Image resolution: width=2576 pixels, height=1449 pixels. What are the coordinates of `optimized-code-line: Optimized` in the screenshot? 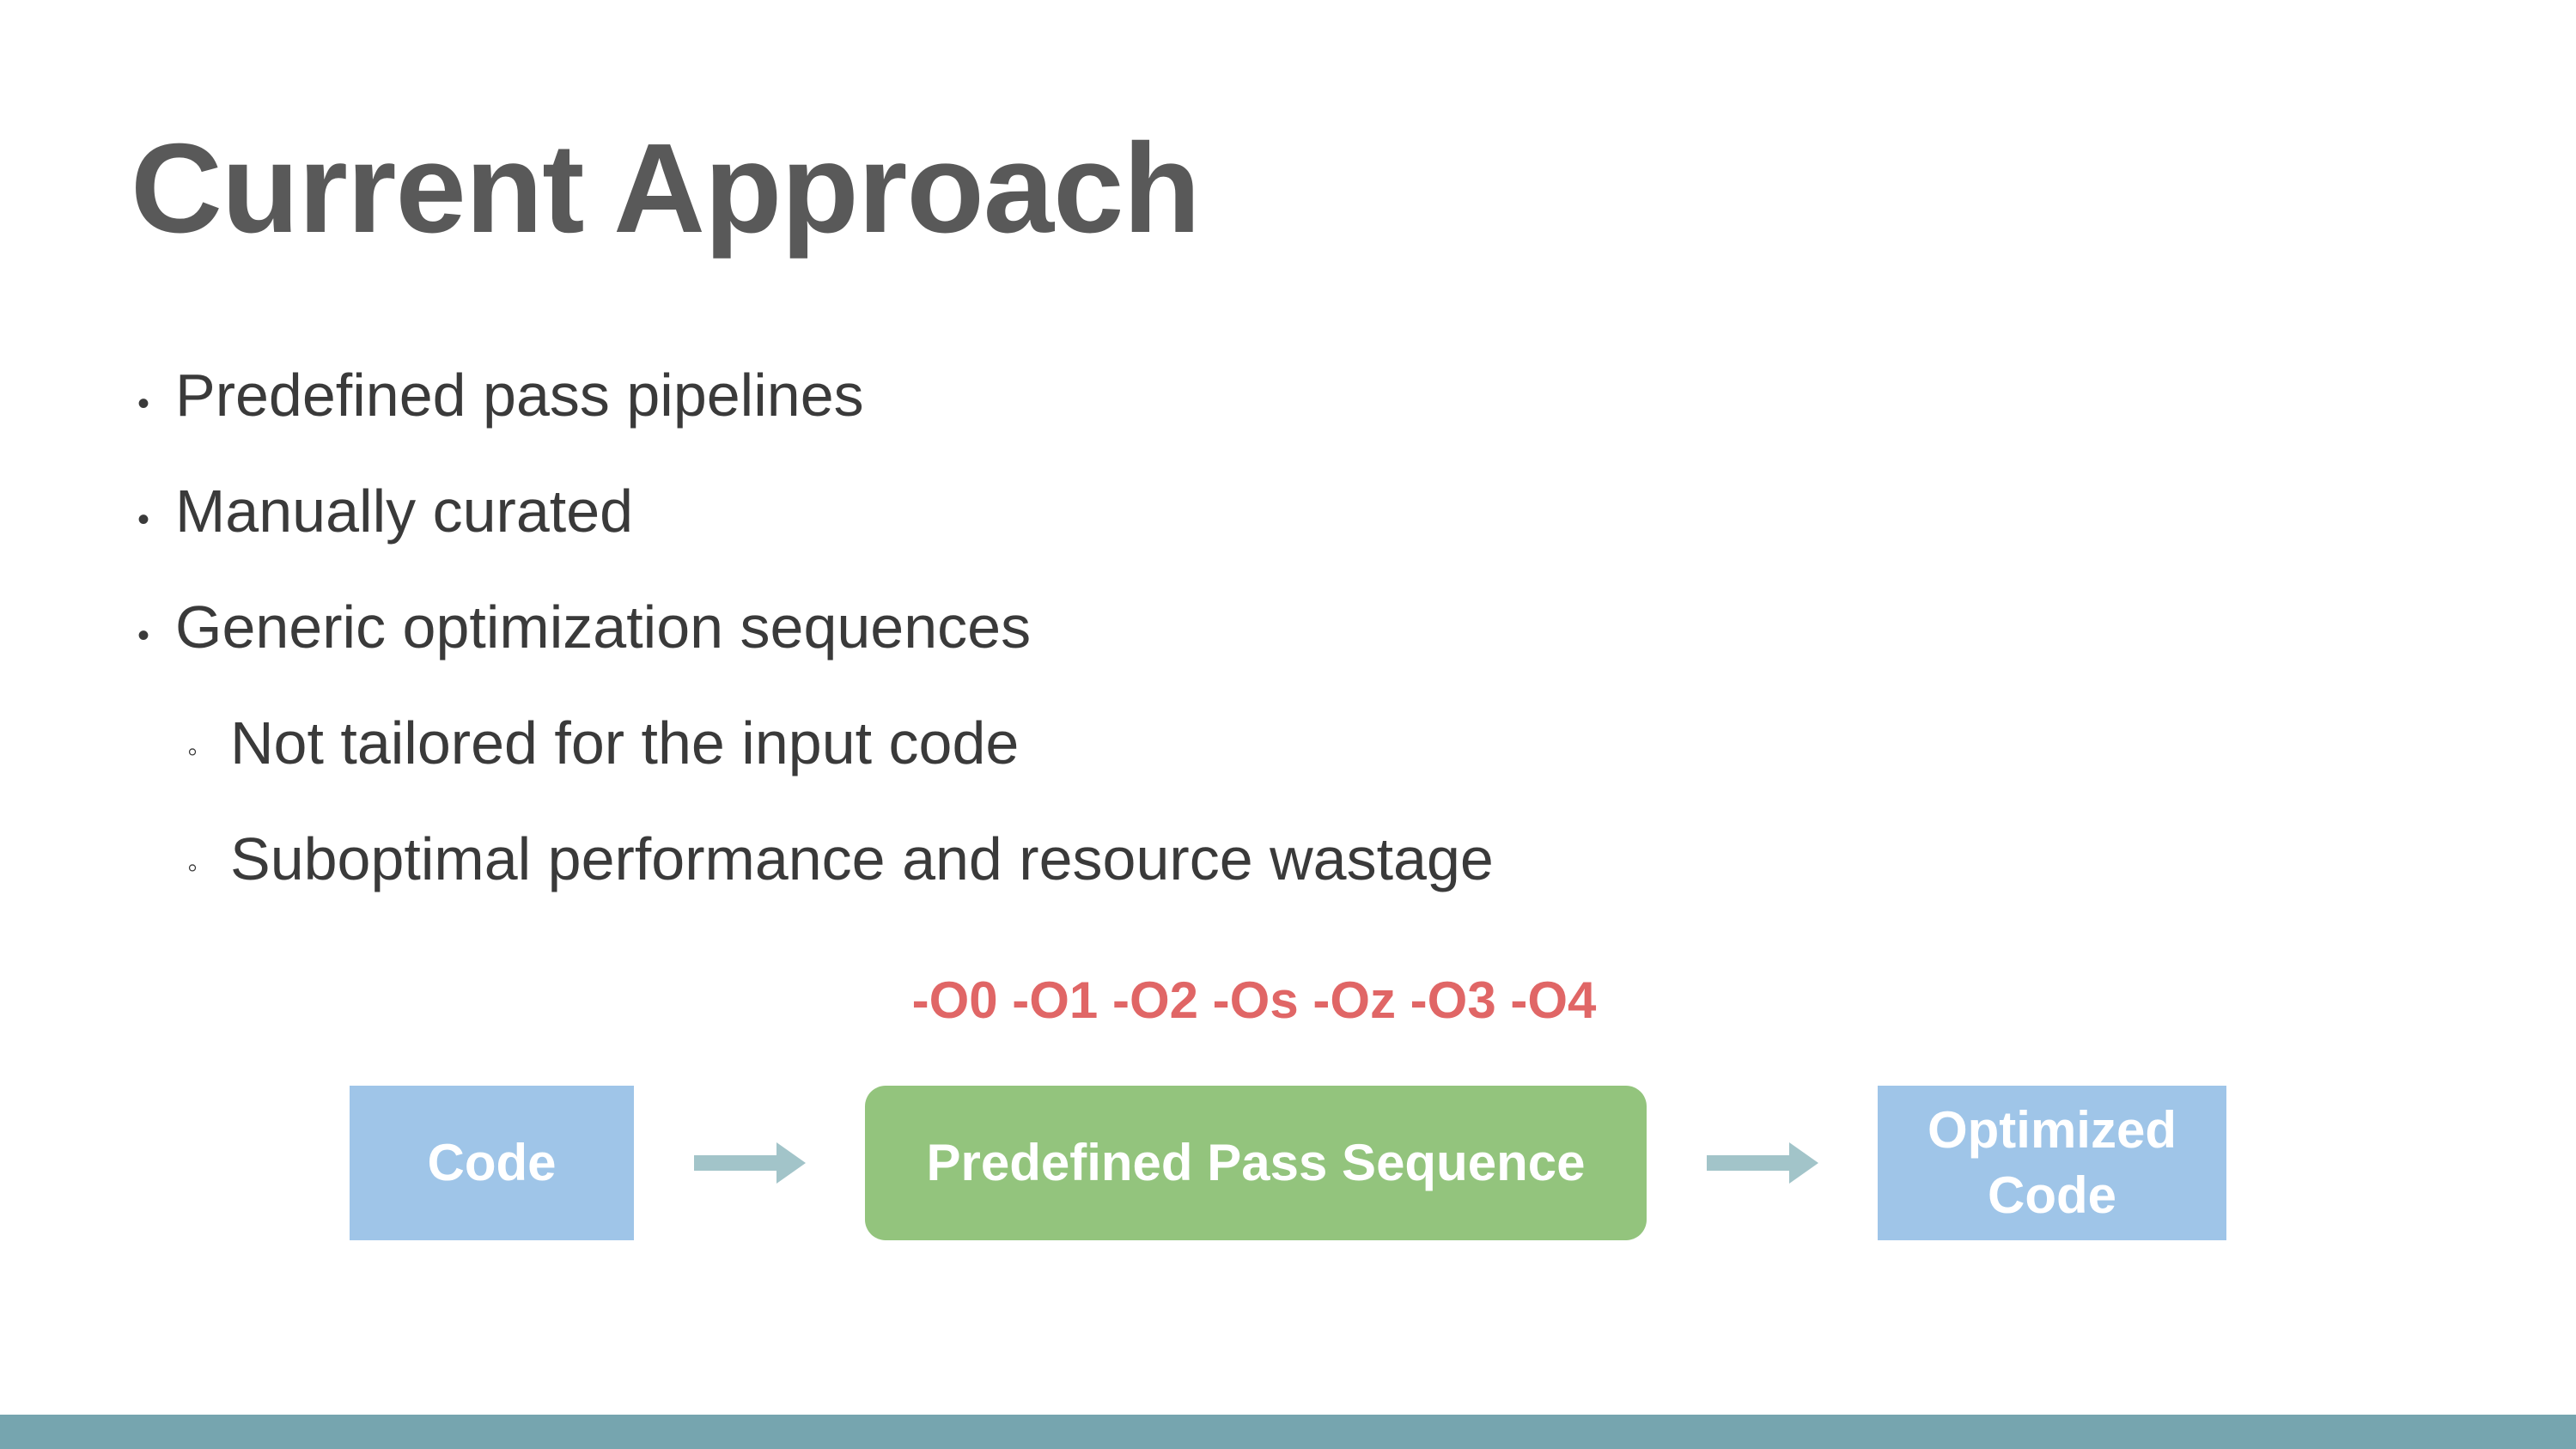 It's located at (2052, 1130).